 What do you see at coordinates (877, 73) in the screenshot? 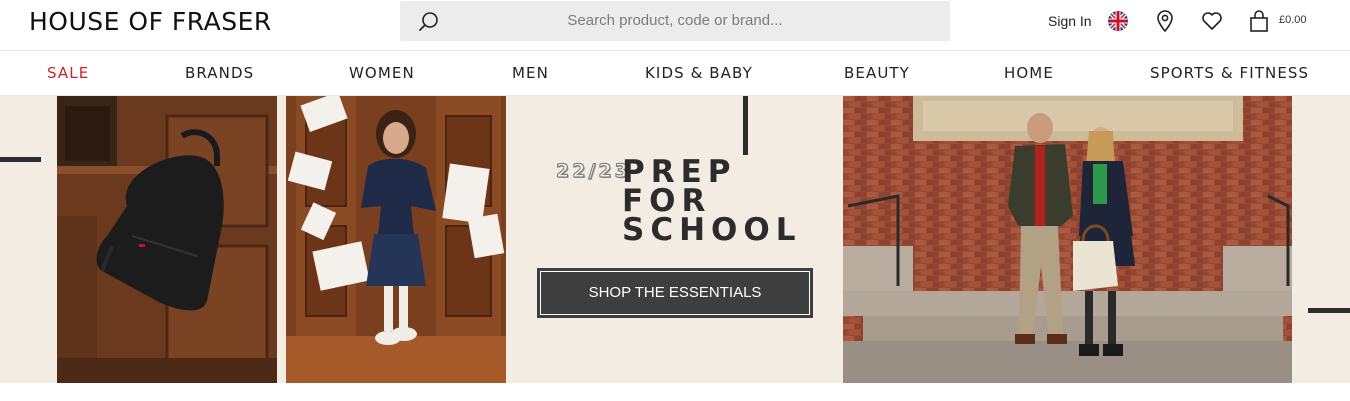
I see `nav-item-beauty: BEAUTY` at bounding box center [877, 73].